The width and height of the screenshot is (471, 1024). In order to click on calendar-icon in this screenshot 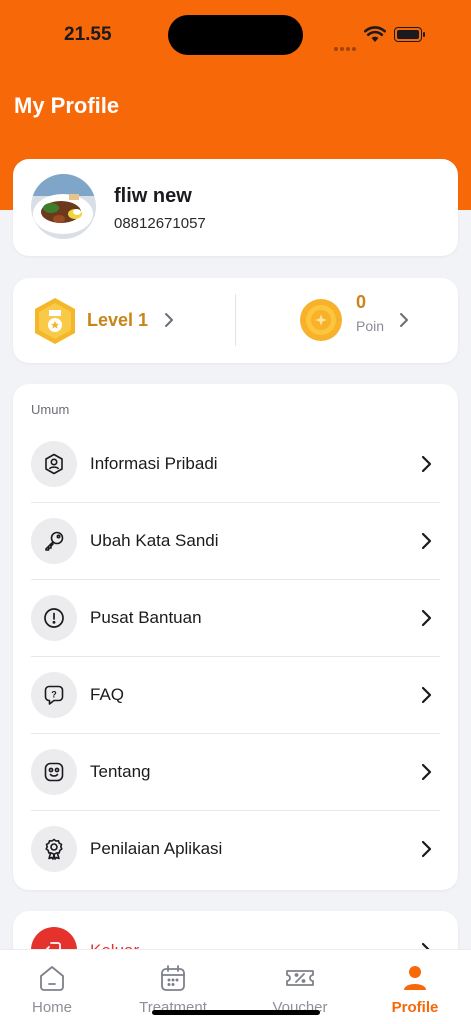, I will do `click(173, 978)`.